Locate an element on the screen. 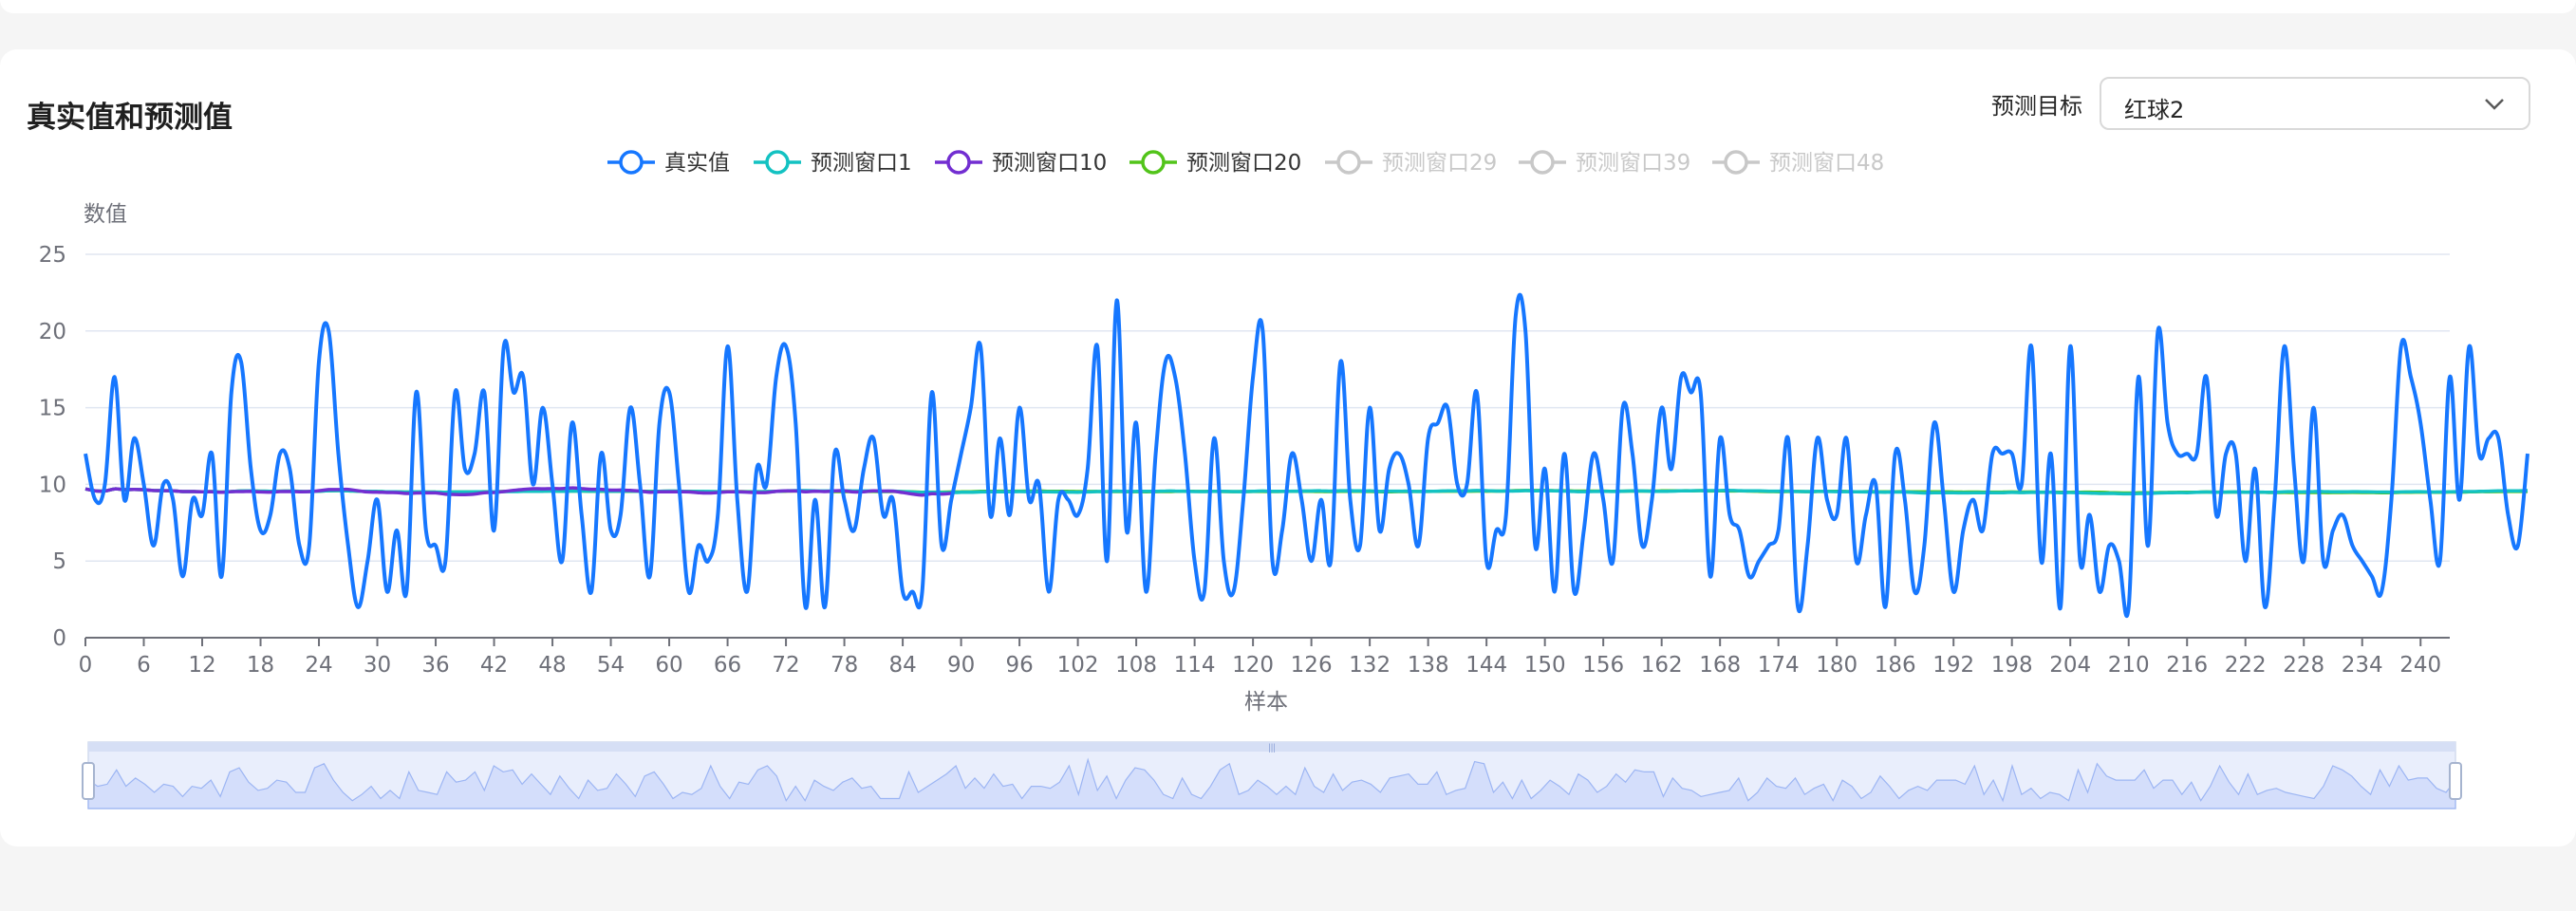  x-tick-label: 0 is located at coordinates (86, 665).